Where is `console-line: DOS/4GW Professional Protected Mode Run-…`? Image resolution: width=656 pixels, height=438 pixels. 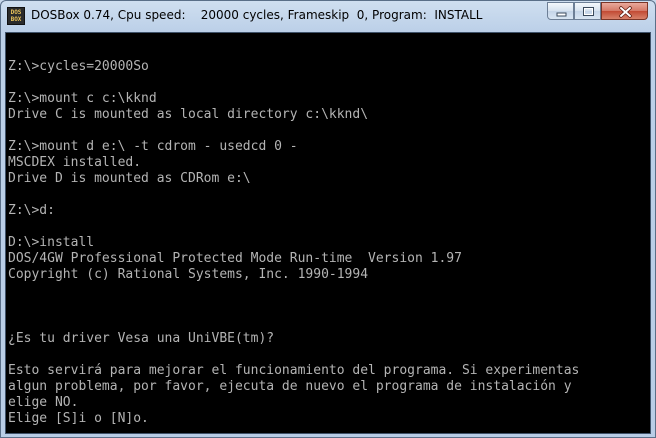 console-line: DOS/4GW Professional Protected Mode Run-… is located at coordinates (235, 258).